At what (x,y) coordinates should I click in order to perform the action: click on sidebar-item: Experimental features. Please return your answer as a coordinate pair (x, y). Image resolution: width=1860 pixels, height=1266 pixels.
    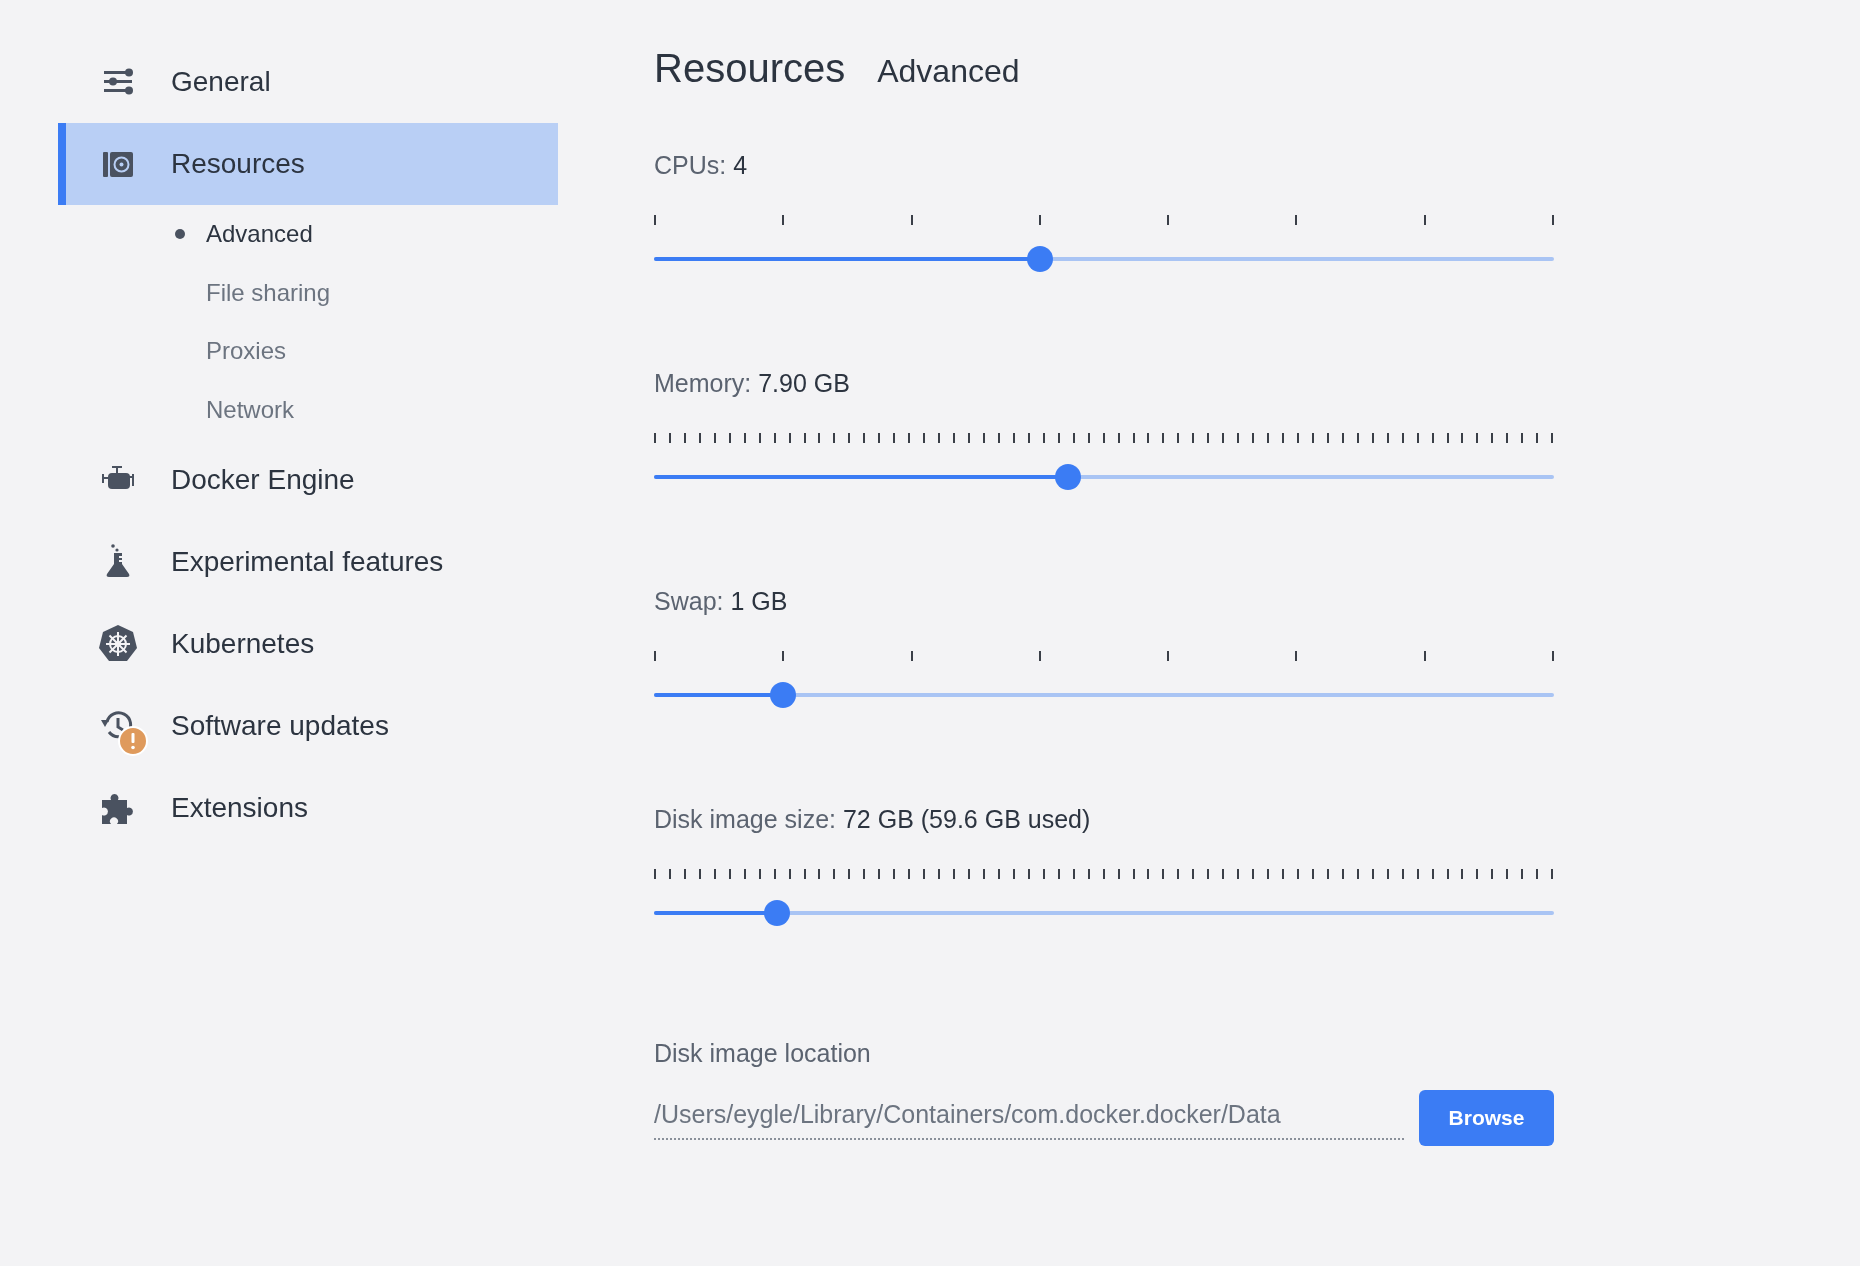
    Looking at the image, I should click on (308, 562).